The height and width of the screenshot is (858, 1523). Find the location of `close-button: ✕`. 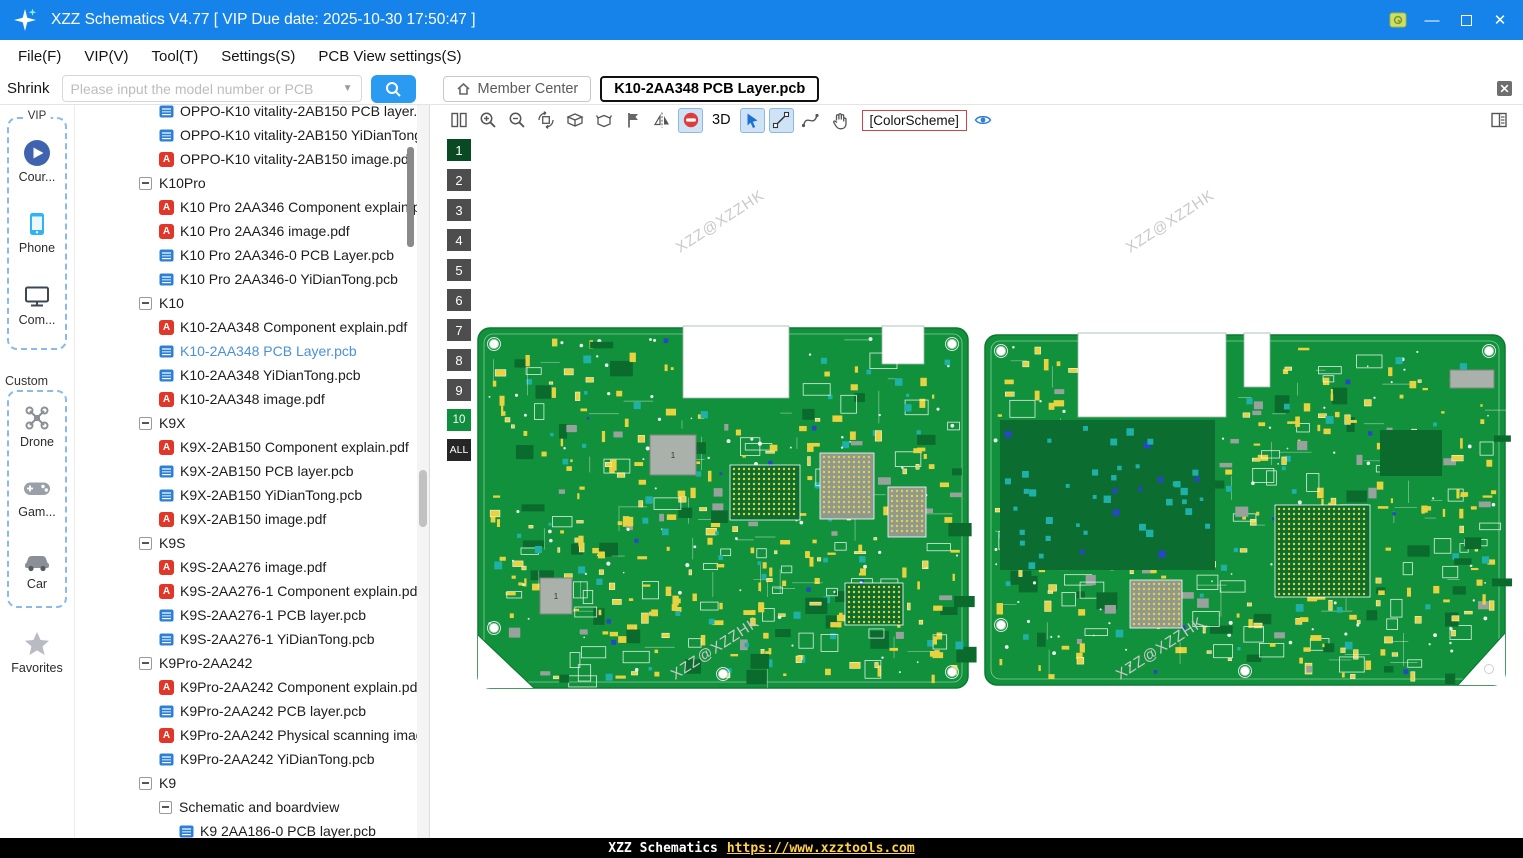

close-button: ✕ is located at coordinates (1500, 20).